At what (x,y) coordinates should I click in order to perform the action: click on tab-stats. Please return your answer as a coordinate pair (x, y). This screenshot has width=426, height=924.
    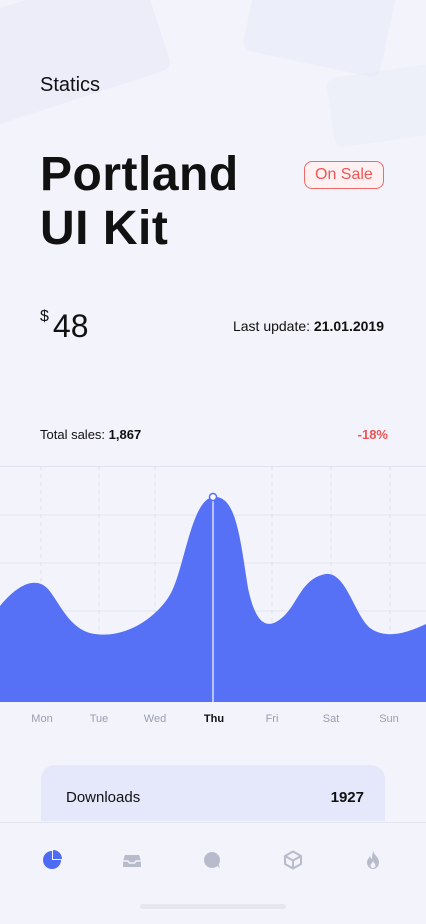
    Looking at the image, I should click on (52, 860).